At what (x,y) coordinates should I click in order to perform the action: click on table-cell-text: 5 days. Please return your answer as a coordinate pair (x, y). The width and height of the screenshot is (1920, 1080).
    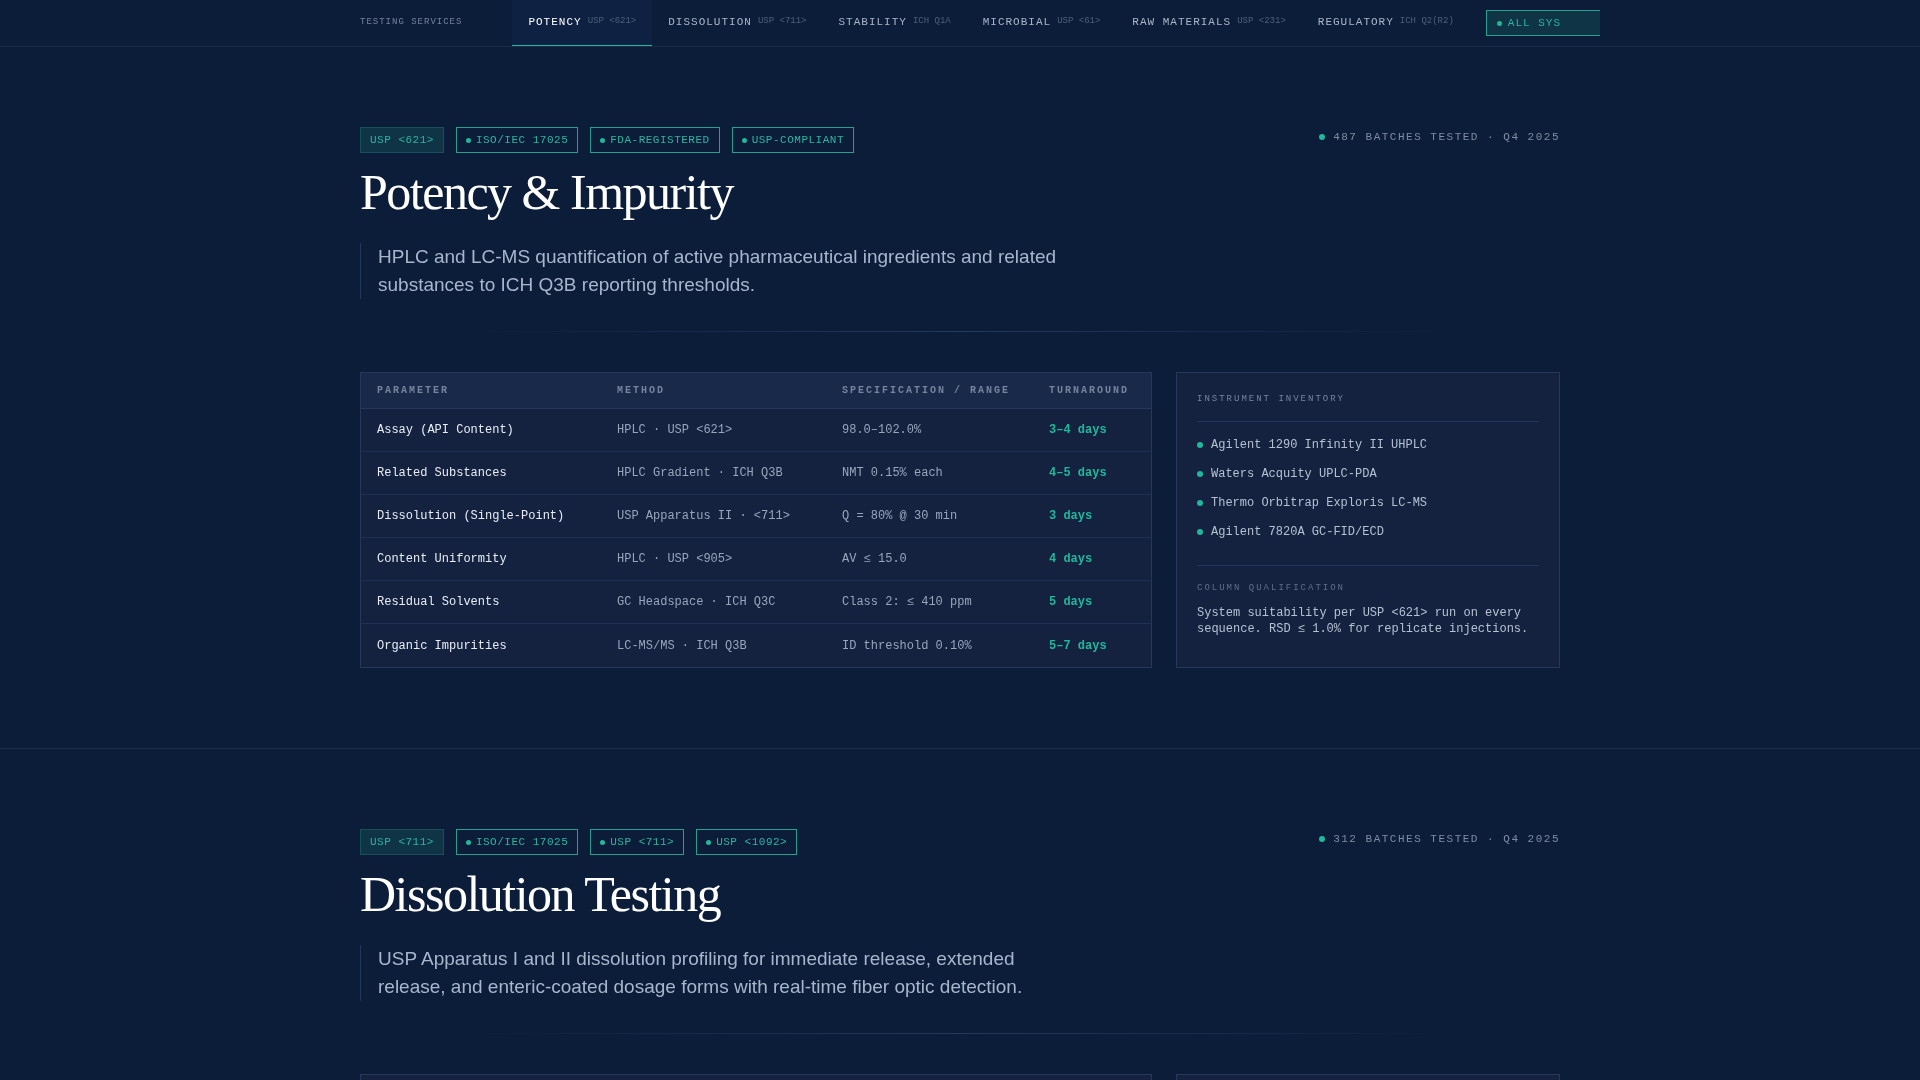
    Looking at the image, I should click on (1071, 602).